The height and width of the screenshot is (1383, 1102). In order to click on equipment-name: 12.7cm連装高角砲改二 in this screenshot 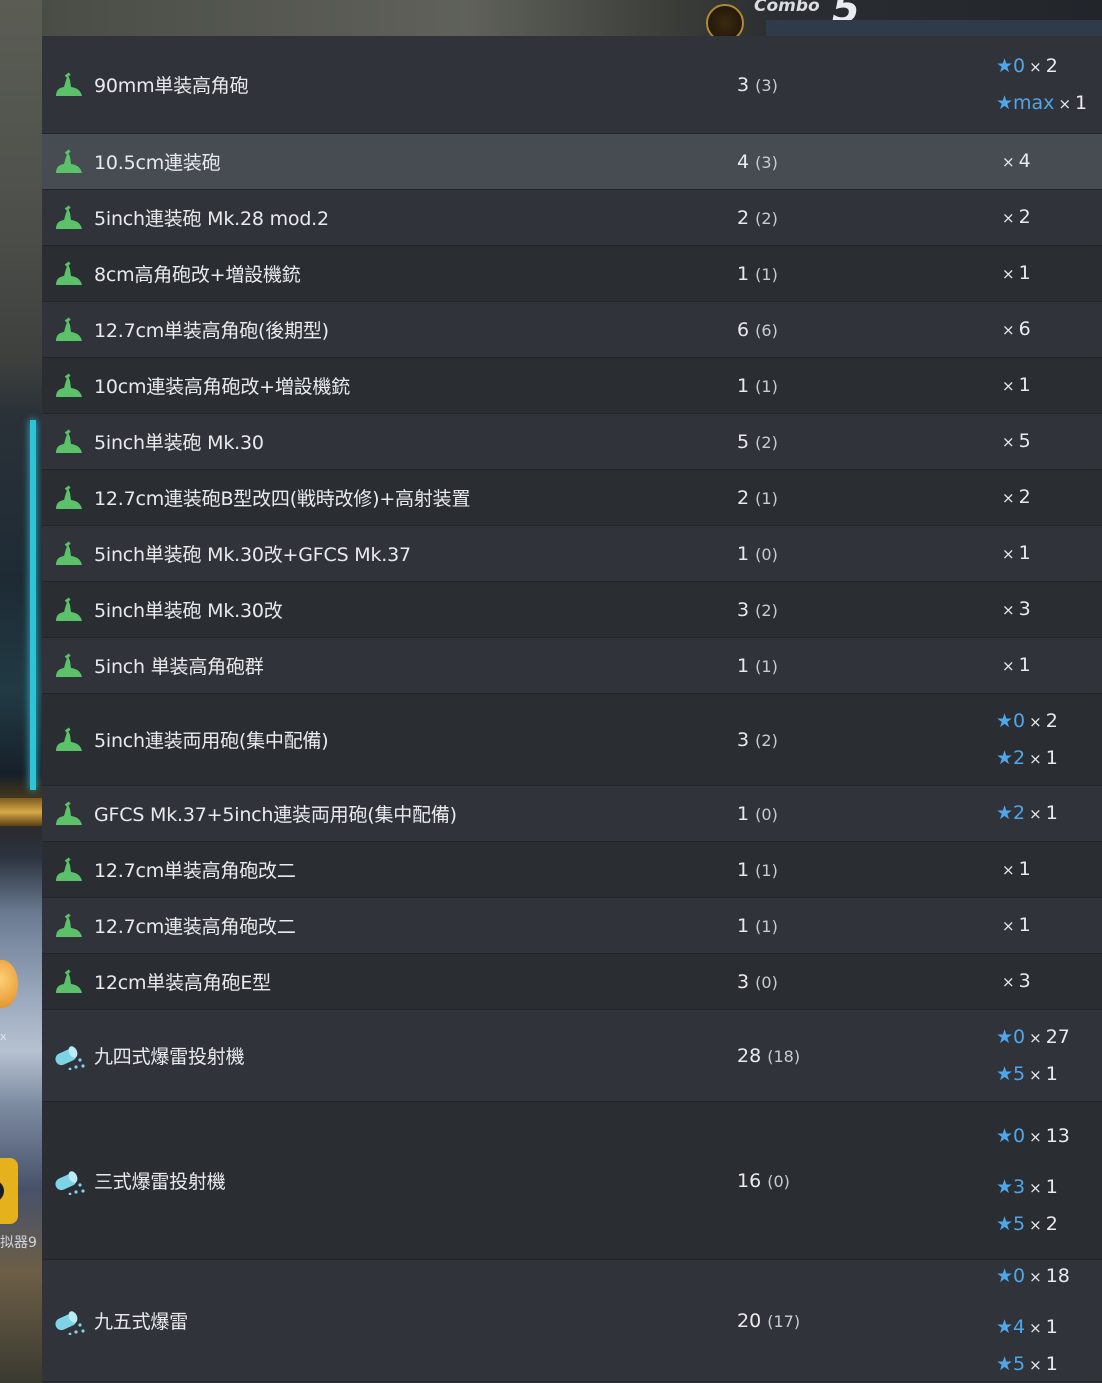, I will do `click(195, 927)`.